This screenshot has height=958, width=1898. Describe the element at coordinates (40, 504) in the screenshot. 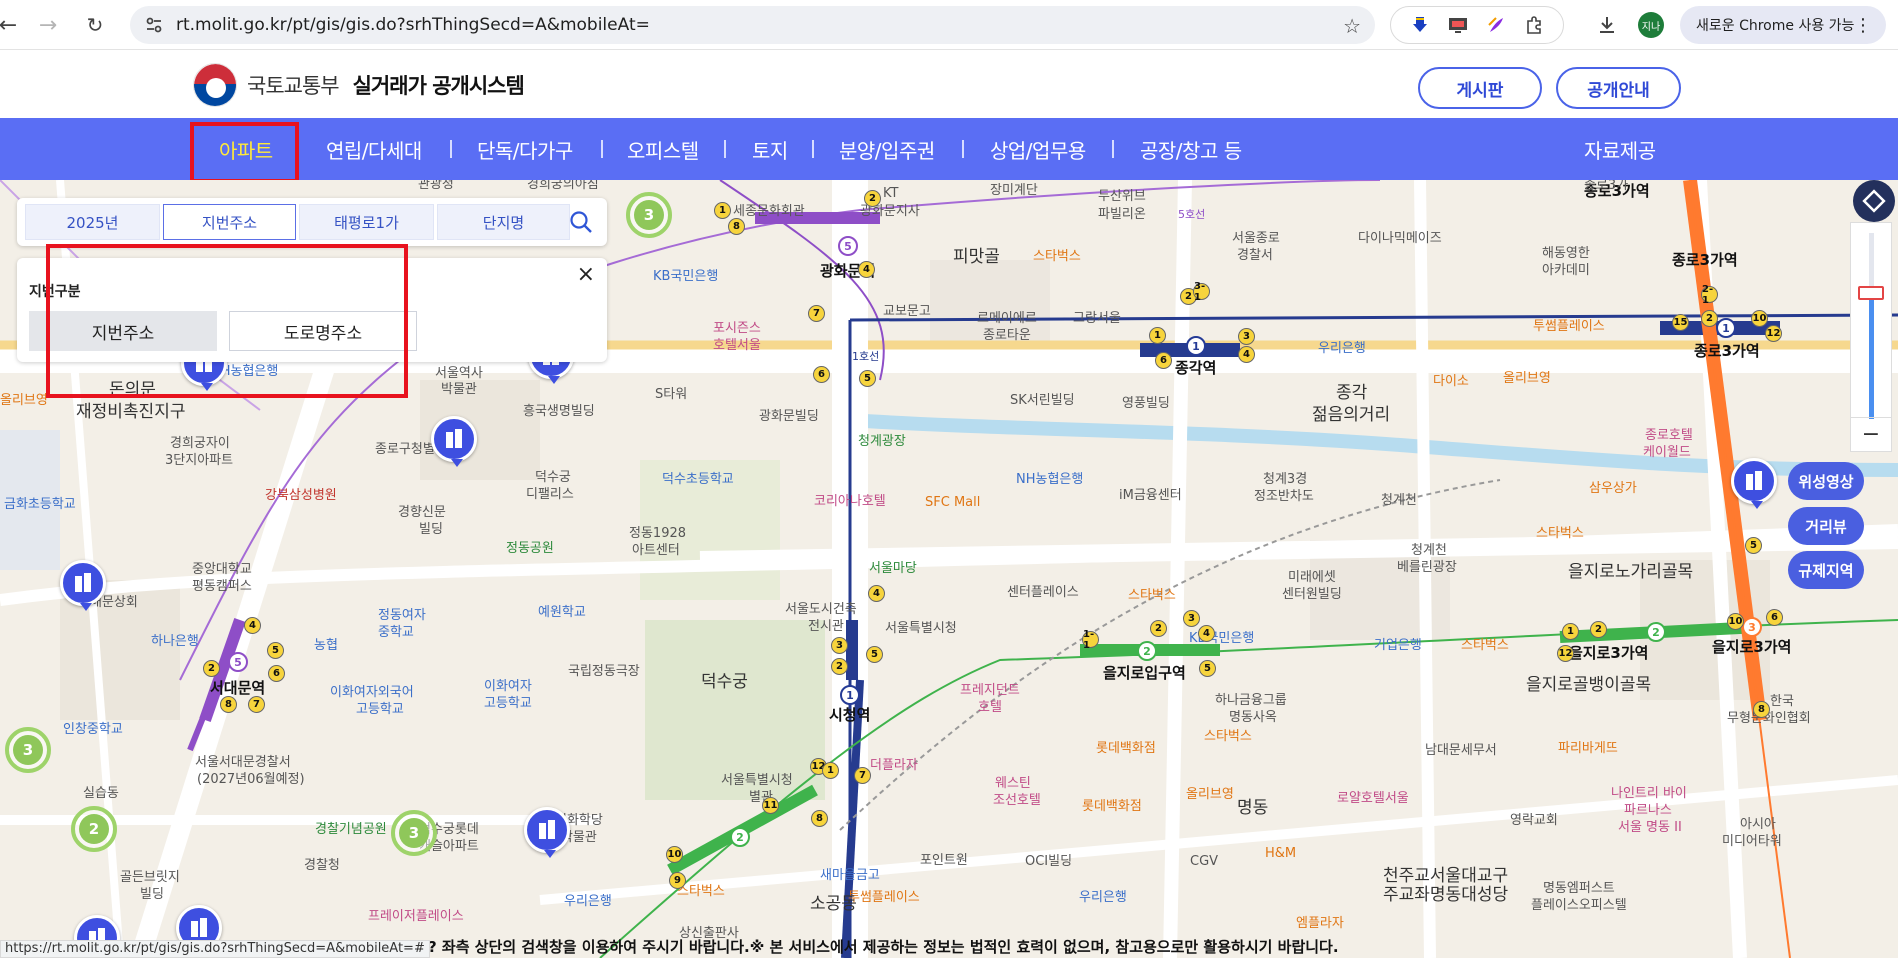

I see `map-label: 금화초등학교` at that location.